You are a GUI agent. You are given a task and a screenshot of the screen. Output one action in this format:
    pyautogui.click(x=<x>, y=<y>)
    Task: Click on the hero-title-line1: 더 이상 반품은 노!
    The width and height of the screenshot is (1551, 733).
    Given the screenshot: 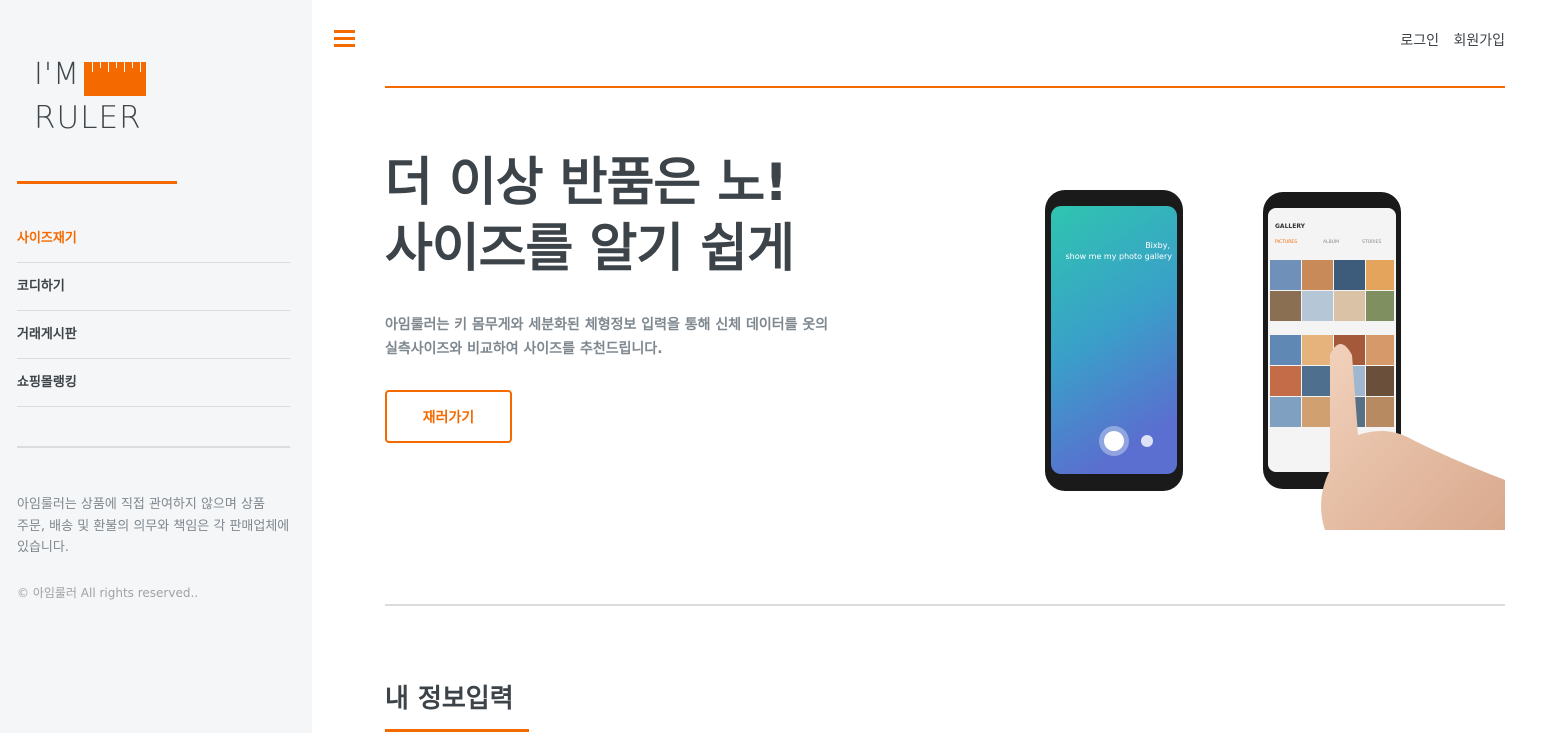 What is the action you would take?
    pyautogui.click(x=586, y=183)
    